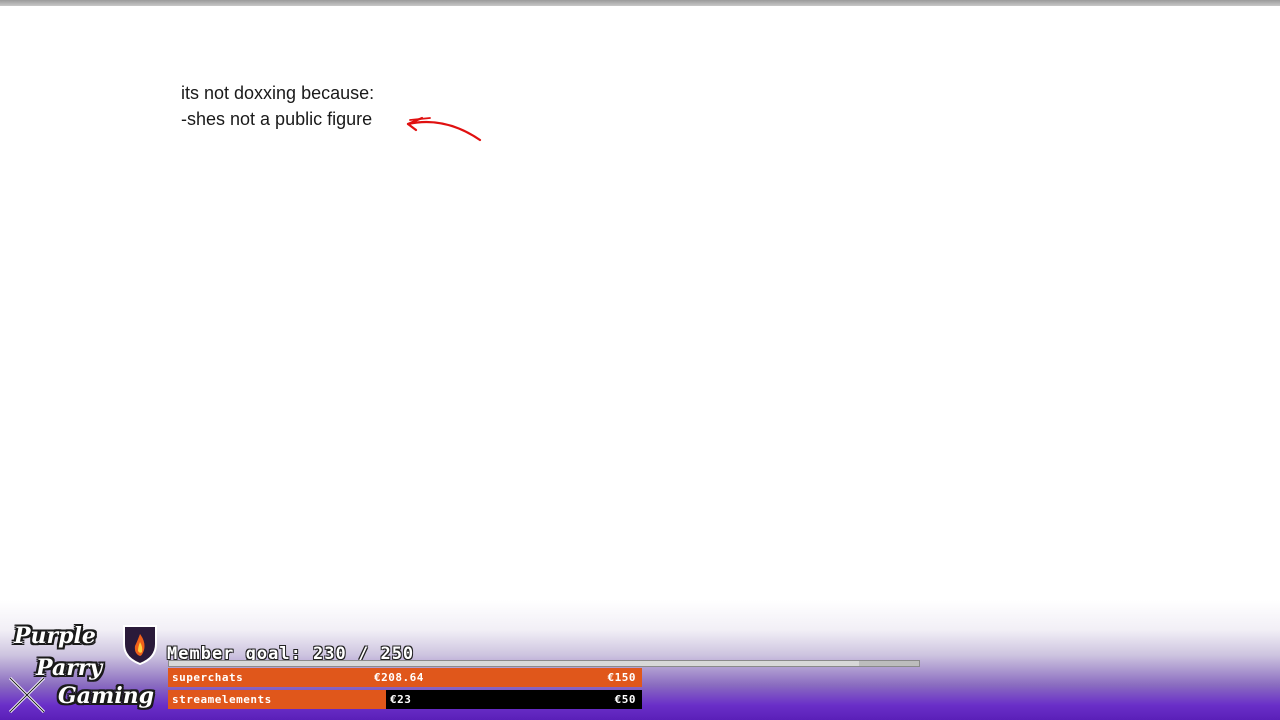 This screenshot has height=720, width=1280. What do you see at coordinates (278, 93) in the screenshot?
I see `note-line-1: its not doxxing because:` at bounding box center [278, 93].